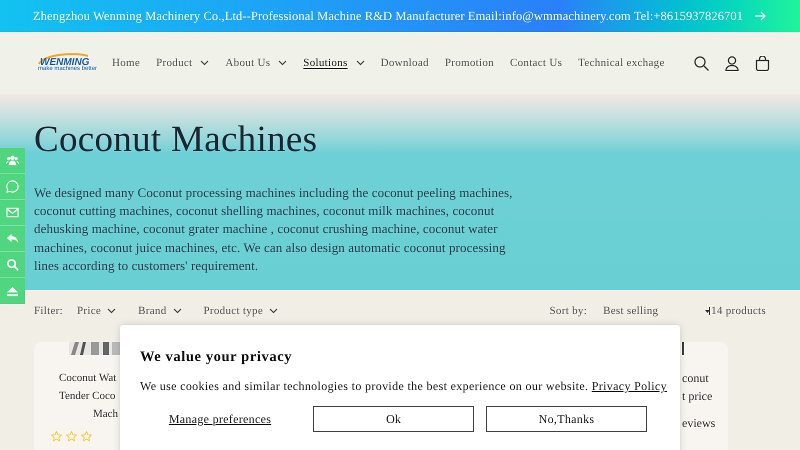  What do you see at coordinates (393, 419) in the screenshot?
I see `ok-button: Ok` at bounding box center [393, 419].